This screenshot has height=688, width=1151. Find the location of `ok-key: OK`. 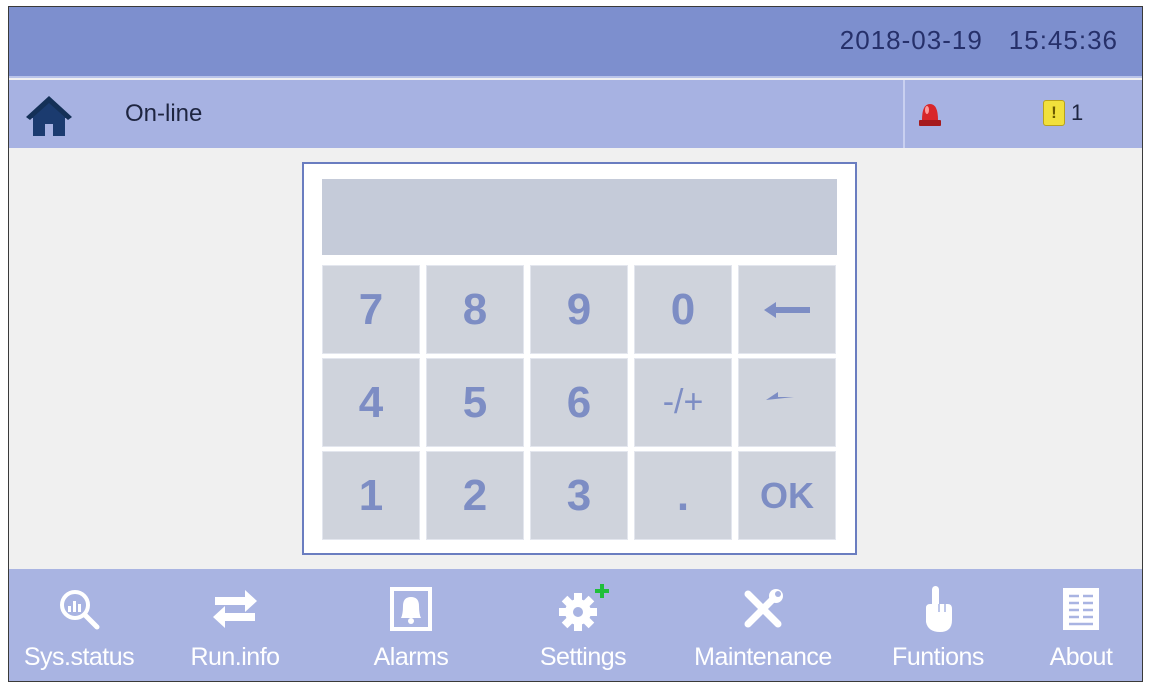

ok-key: OK is located at coordinates (787, 495).